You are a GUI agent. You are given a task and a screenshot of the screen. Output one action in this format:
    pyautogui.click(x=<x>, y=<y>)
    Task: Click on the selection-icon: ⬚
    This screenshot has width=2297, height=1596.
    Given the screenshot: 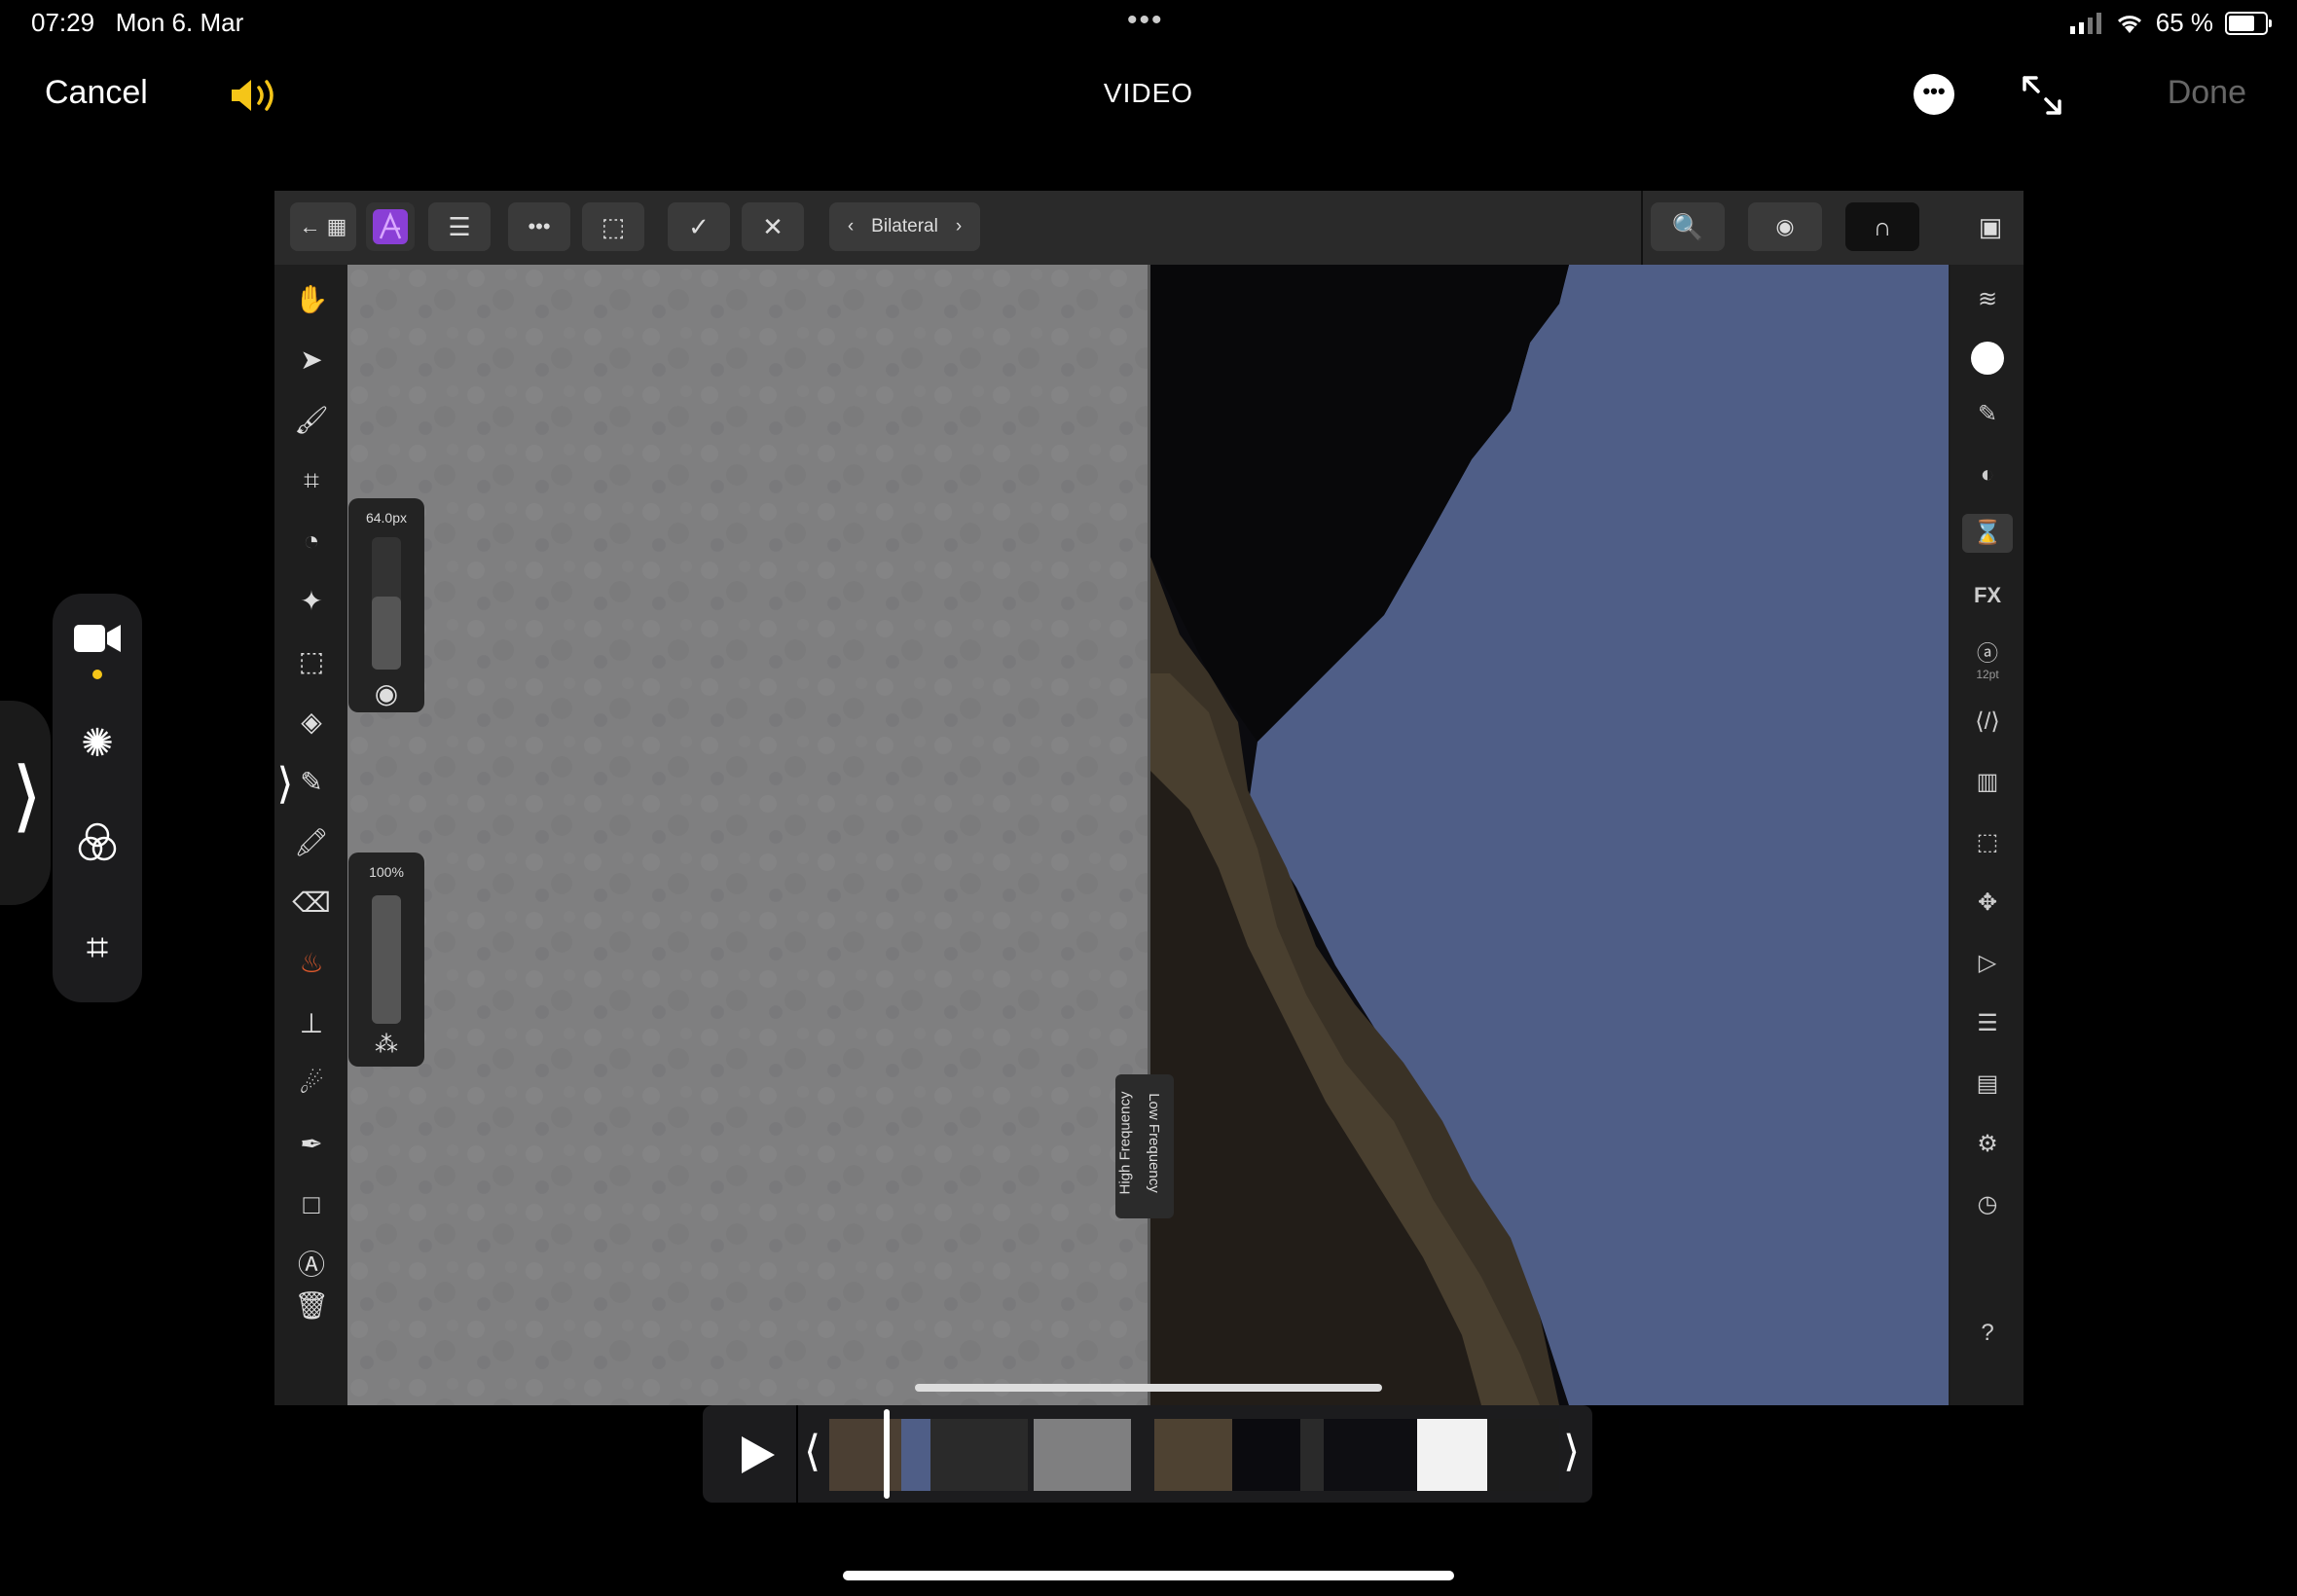 What is the action you would take?
    pyautogui.click(x=613, y=227)
    